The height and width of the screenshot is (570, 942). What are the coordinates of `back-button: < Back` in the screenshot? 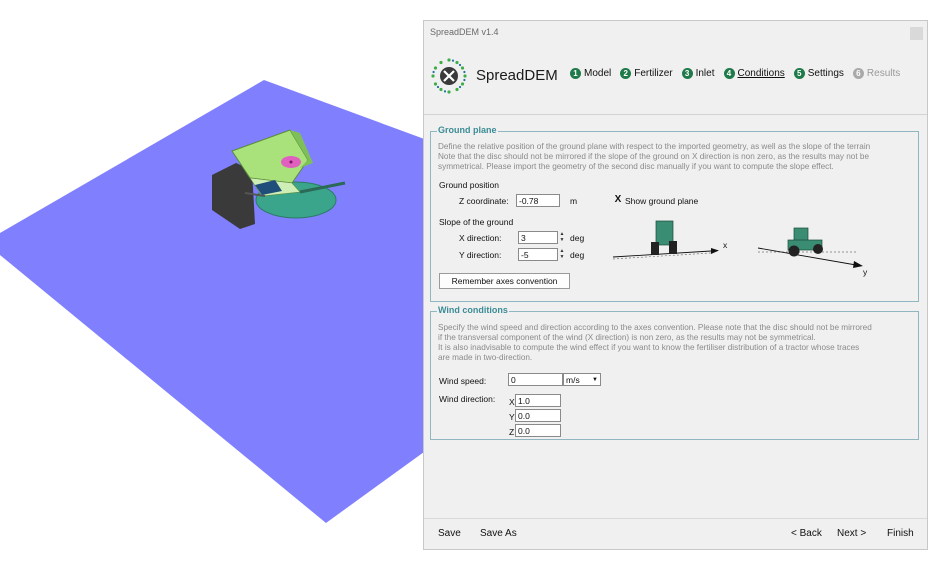 It's located at (806, 533).